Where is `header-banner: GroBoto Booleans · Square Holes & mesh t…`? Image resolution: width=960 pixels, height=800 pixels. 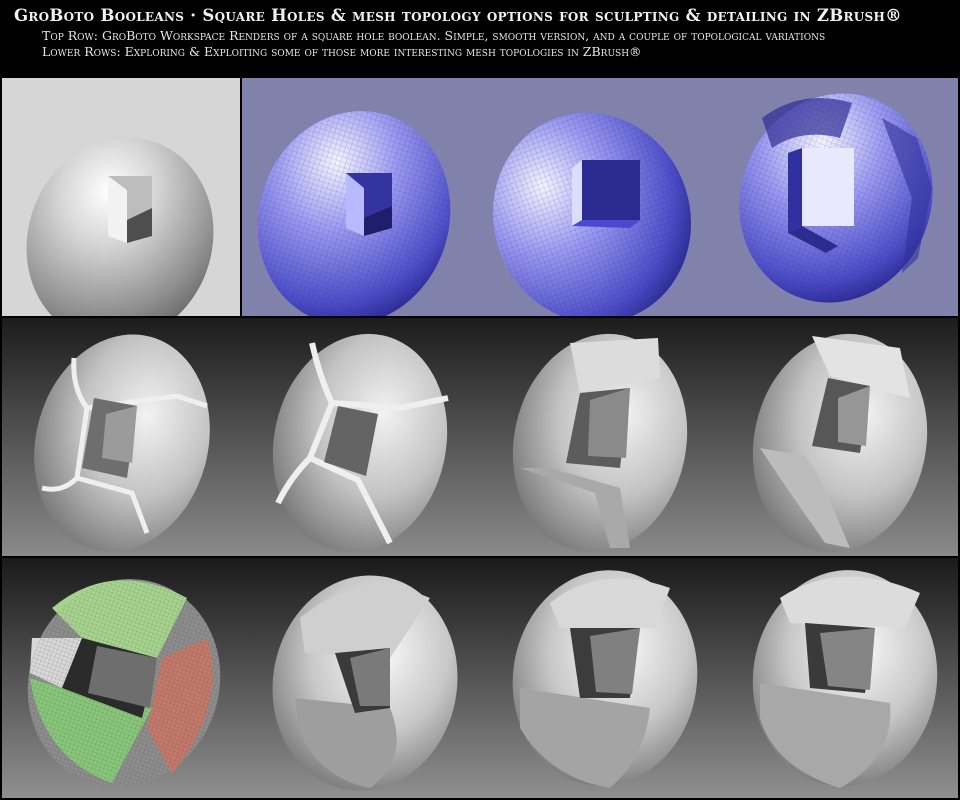
header-banner: GroBoto Booleans · Square Holes & mesh t… is located at coordinates (480, 38).